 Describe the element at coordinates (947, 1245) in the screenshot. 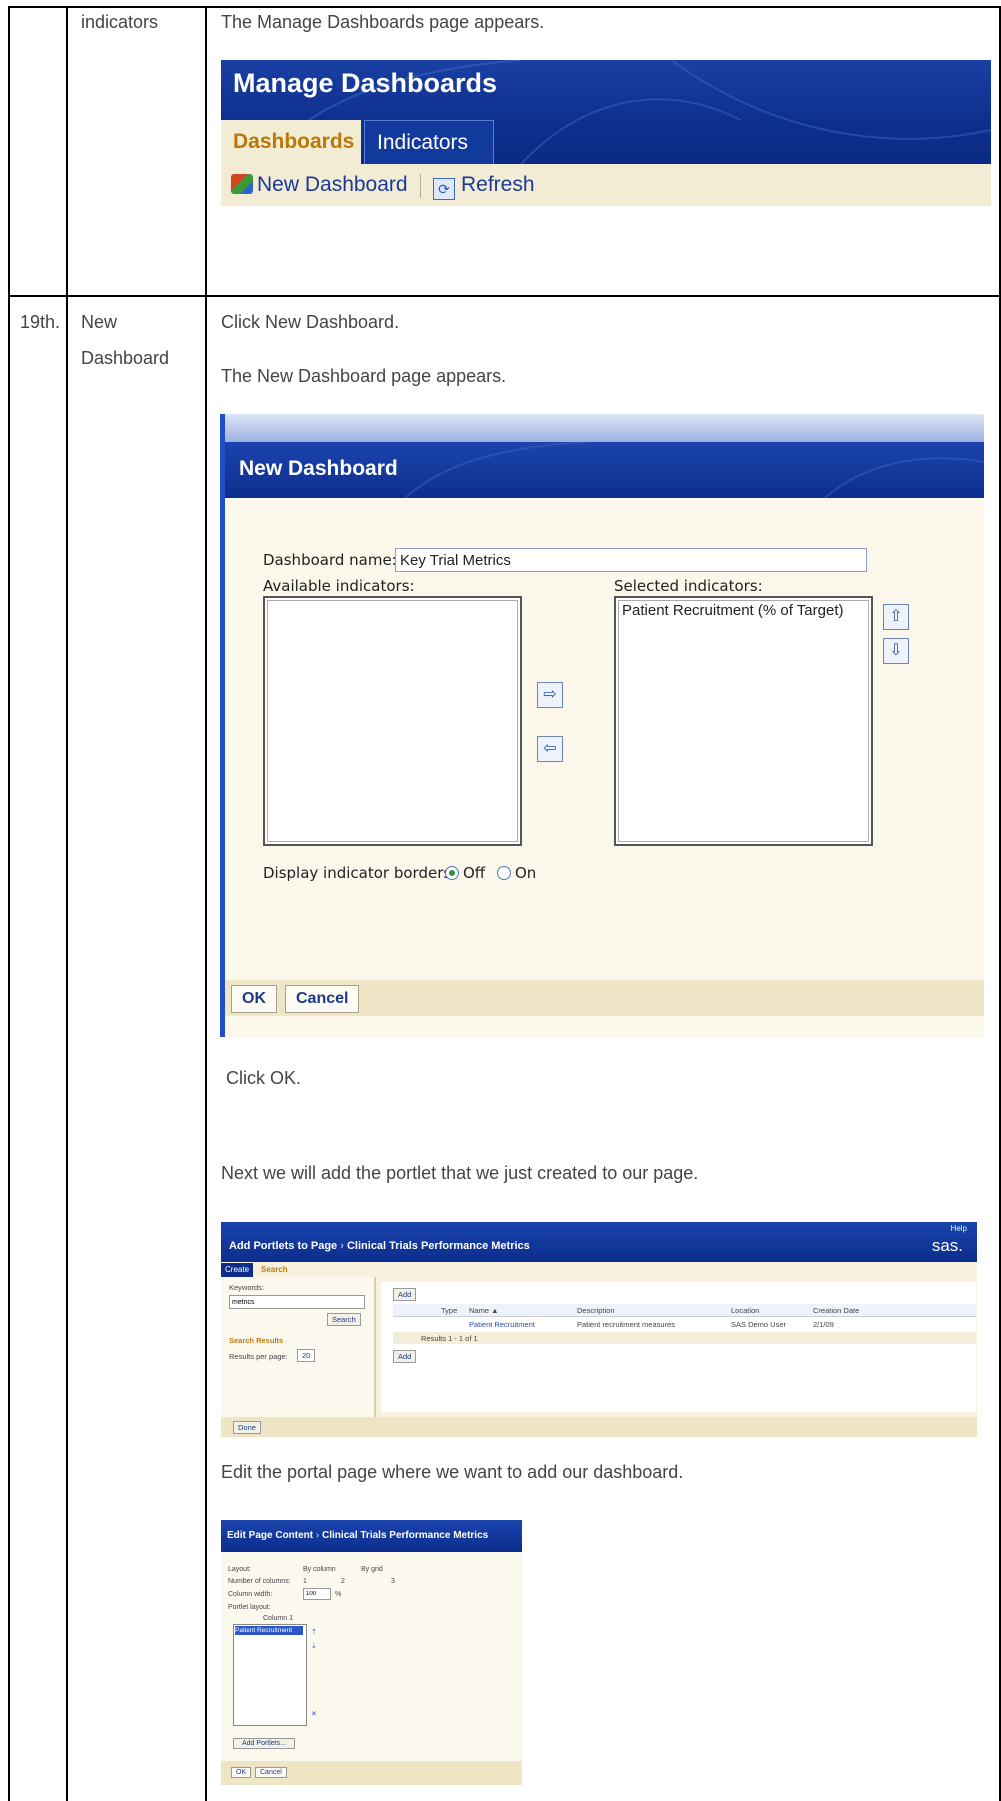

I see `sas-logo: sas.` at that location.